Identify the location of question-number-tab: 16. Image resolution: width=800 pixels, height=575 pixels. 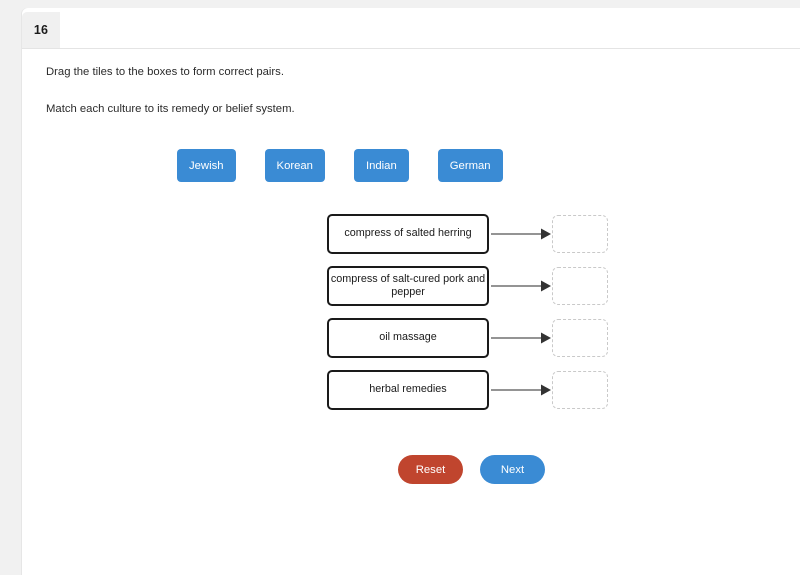
(41, 30).